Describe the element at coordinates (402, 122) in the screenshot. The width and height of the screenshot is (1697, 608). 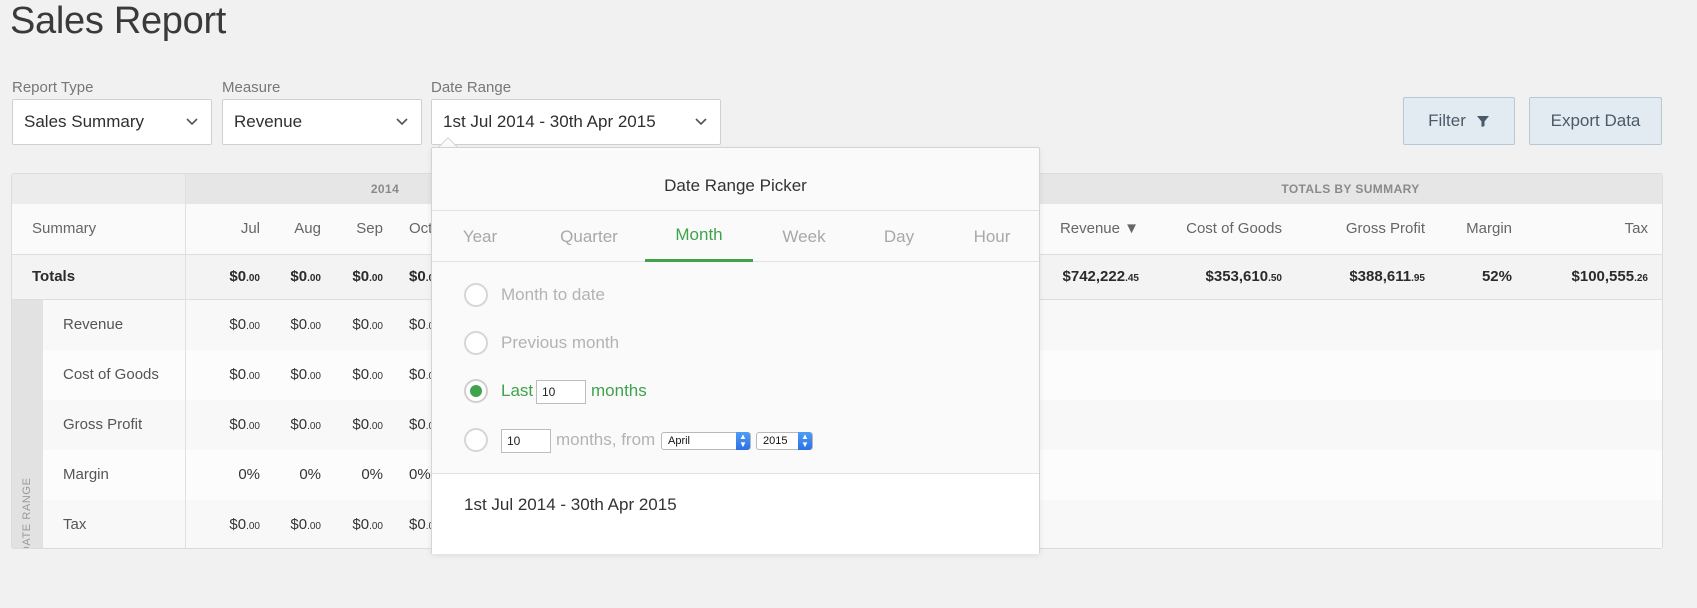
I see `chevron-down-icon` at that location.